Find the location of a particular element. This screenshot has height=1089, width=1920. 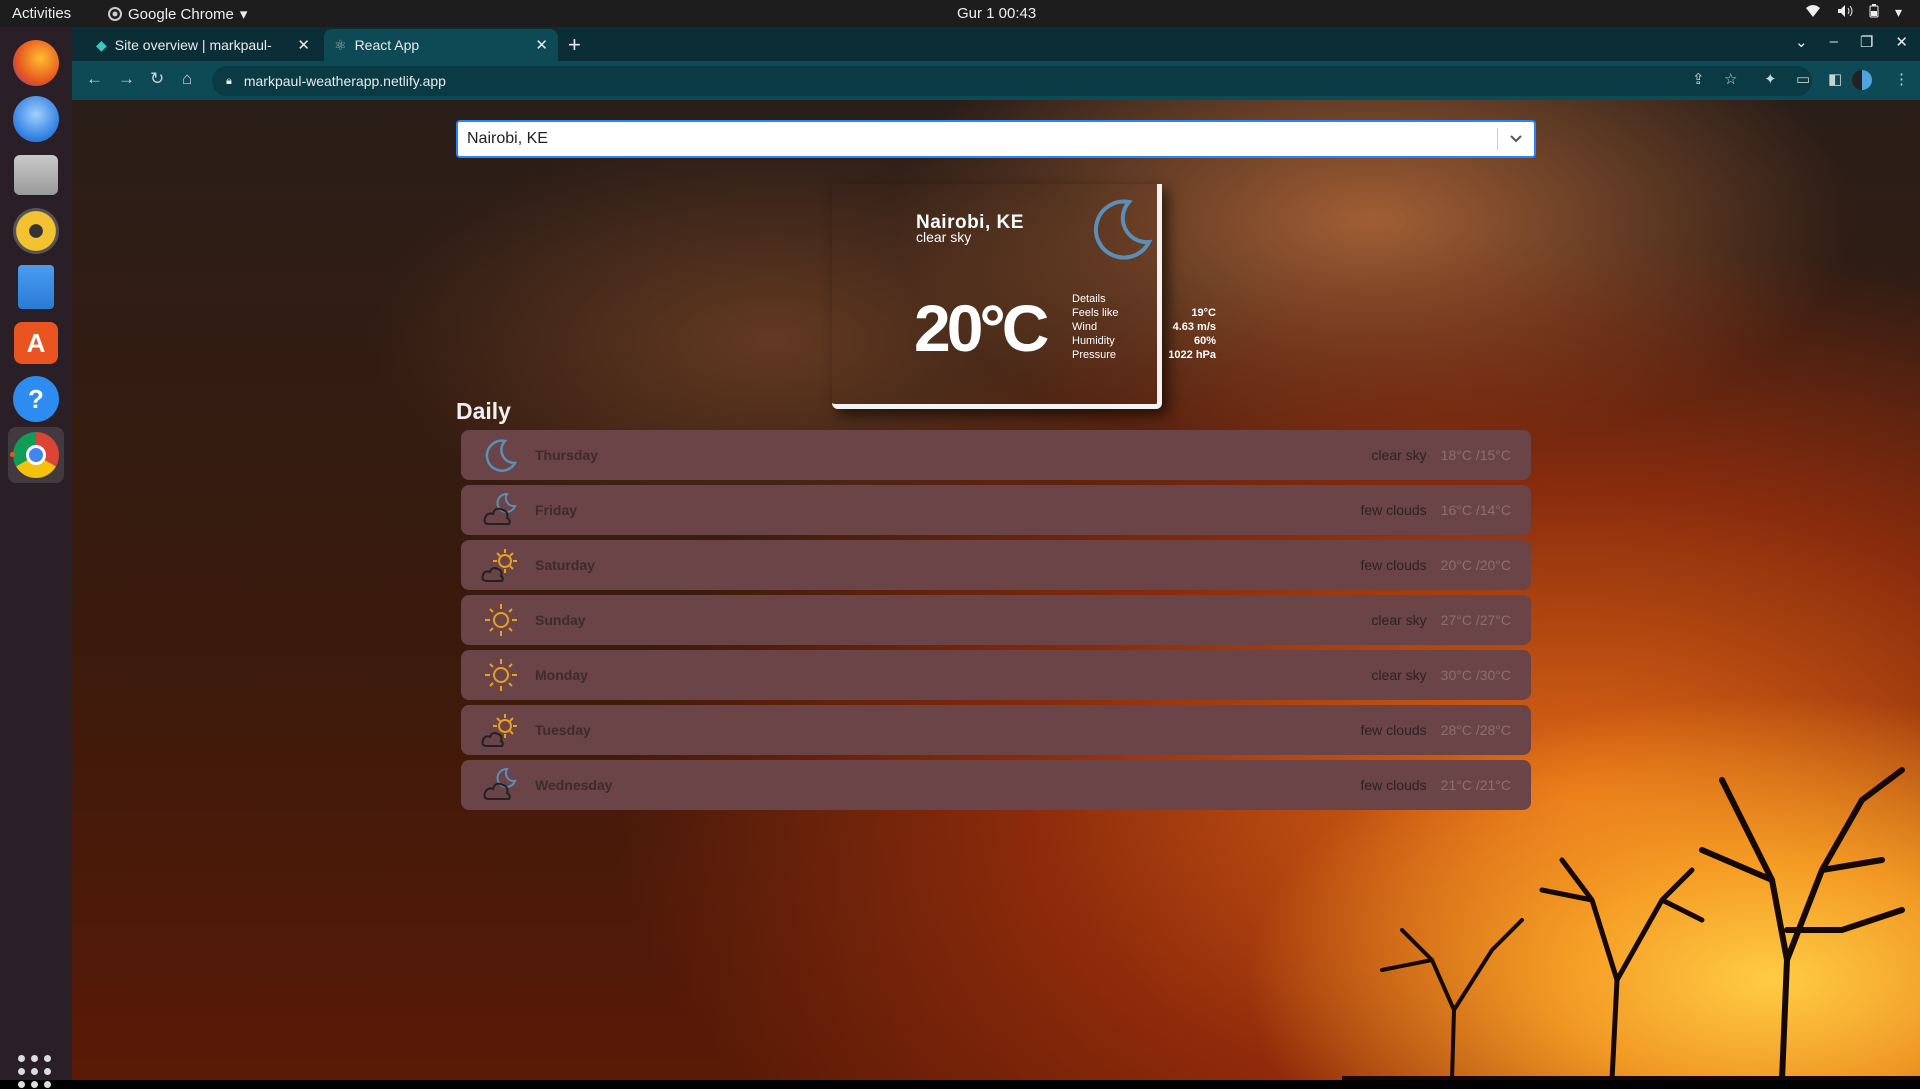

rhythmbox-icon is located at coordinates (36, 231).